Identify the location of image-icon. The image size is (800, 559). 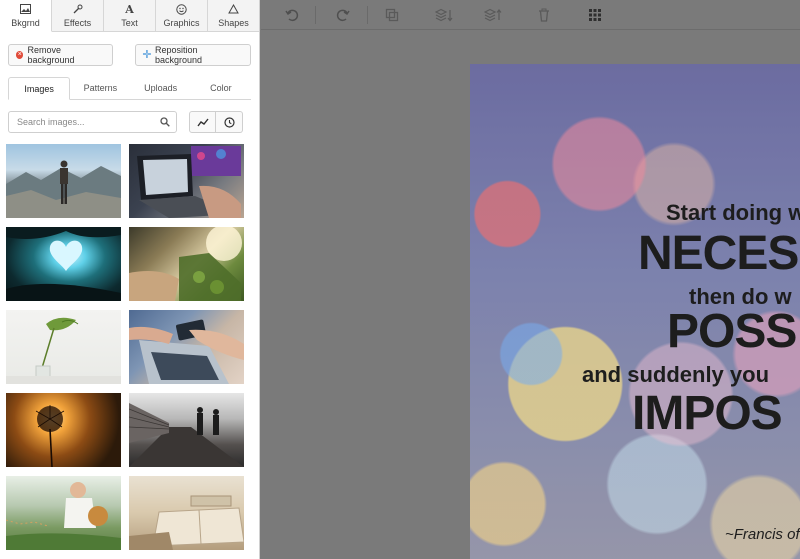
(25, 9).